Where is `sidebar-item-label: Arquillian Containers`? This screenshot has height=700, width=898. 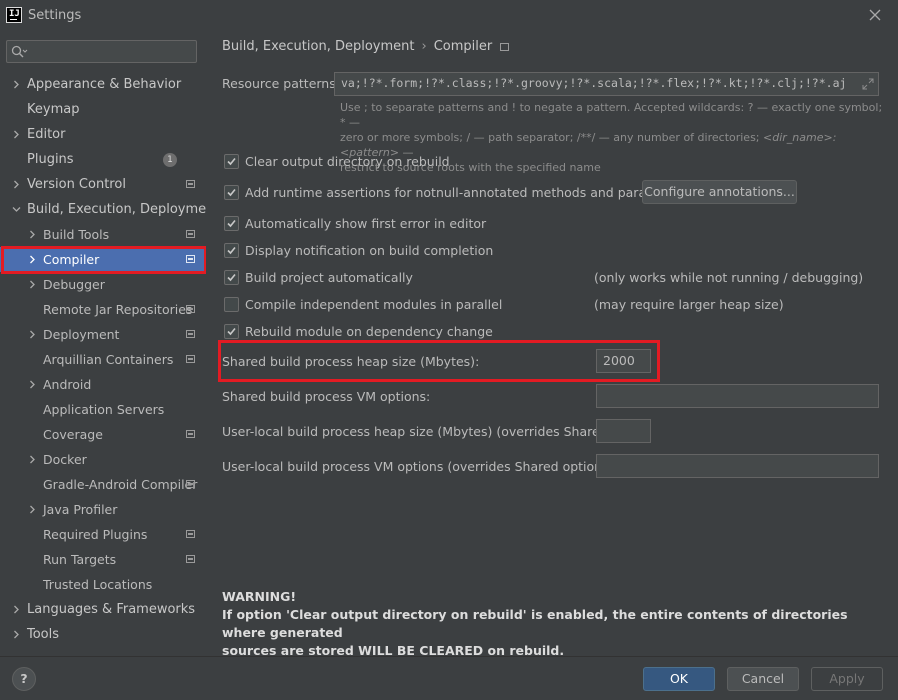 sidebar-item-label: Arquillian Containers is located at coordinates (108, 359).